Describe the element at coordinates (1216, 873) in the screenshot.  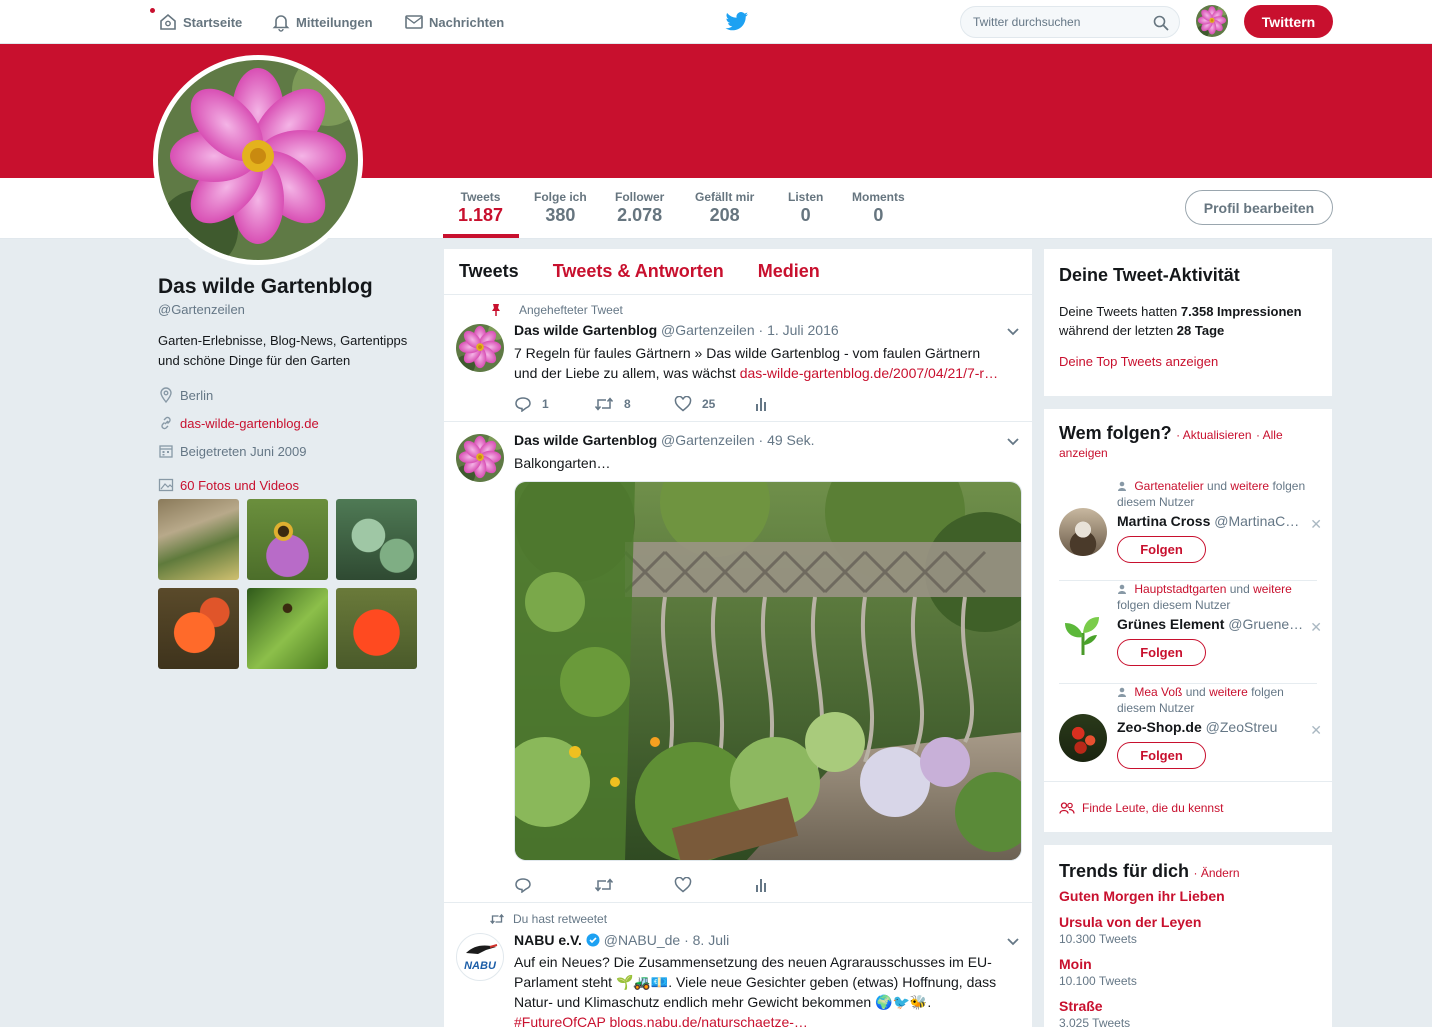
I see `change-trends-link: · Ändern` at that location.